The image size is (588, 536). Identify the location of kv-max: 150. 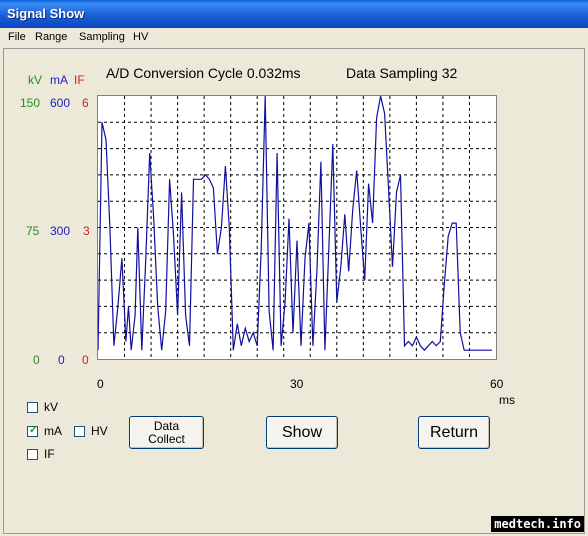
(30, 103).